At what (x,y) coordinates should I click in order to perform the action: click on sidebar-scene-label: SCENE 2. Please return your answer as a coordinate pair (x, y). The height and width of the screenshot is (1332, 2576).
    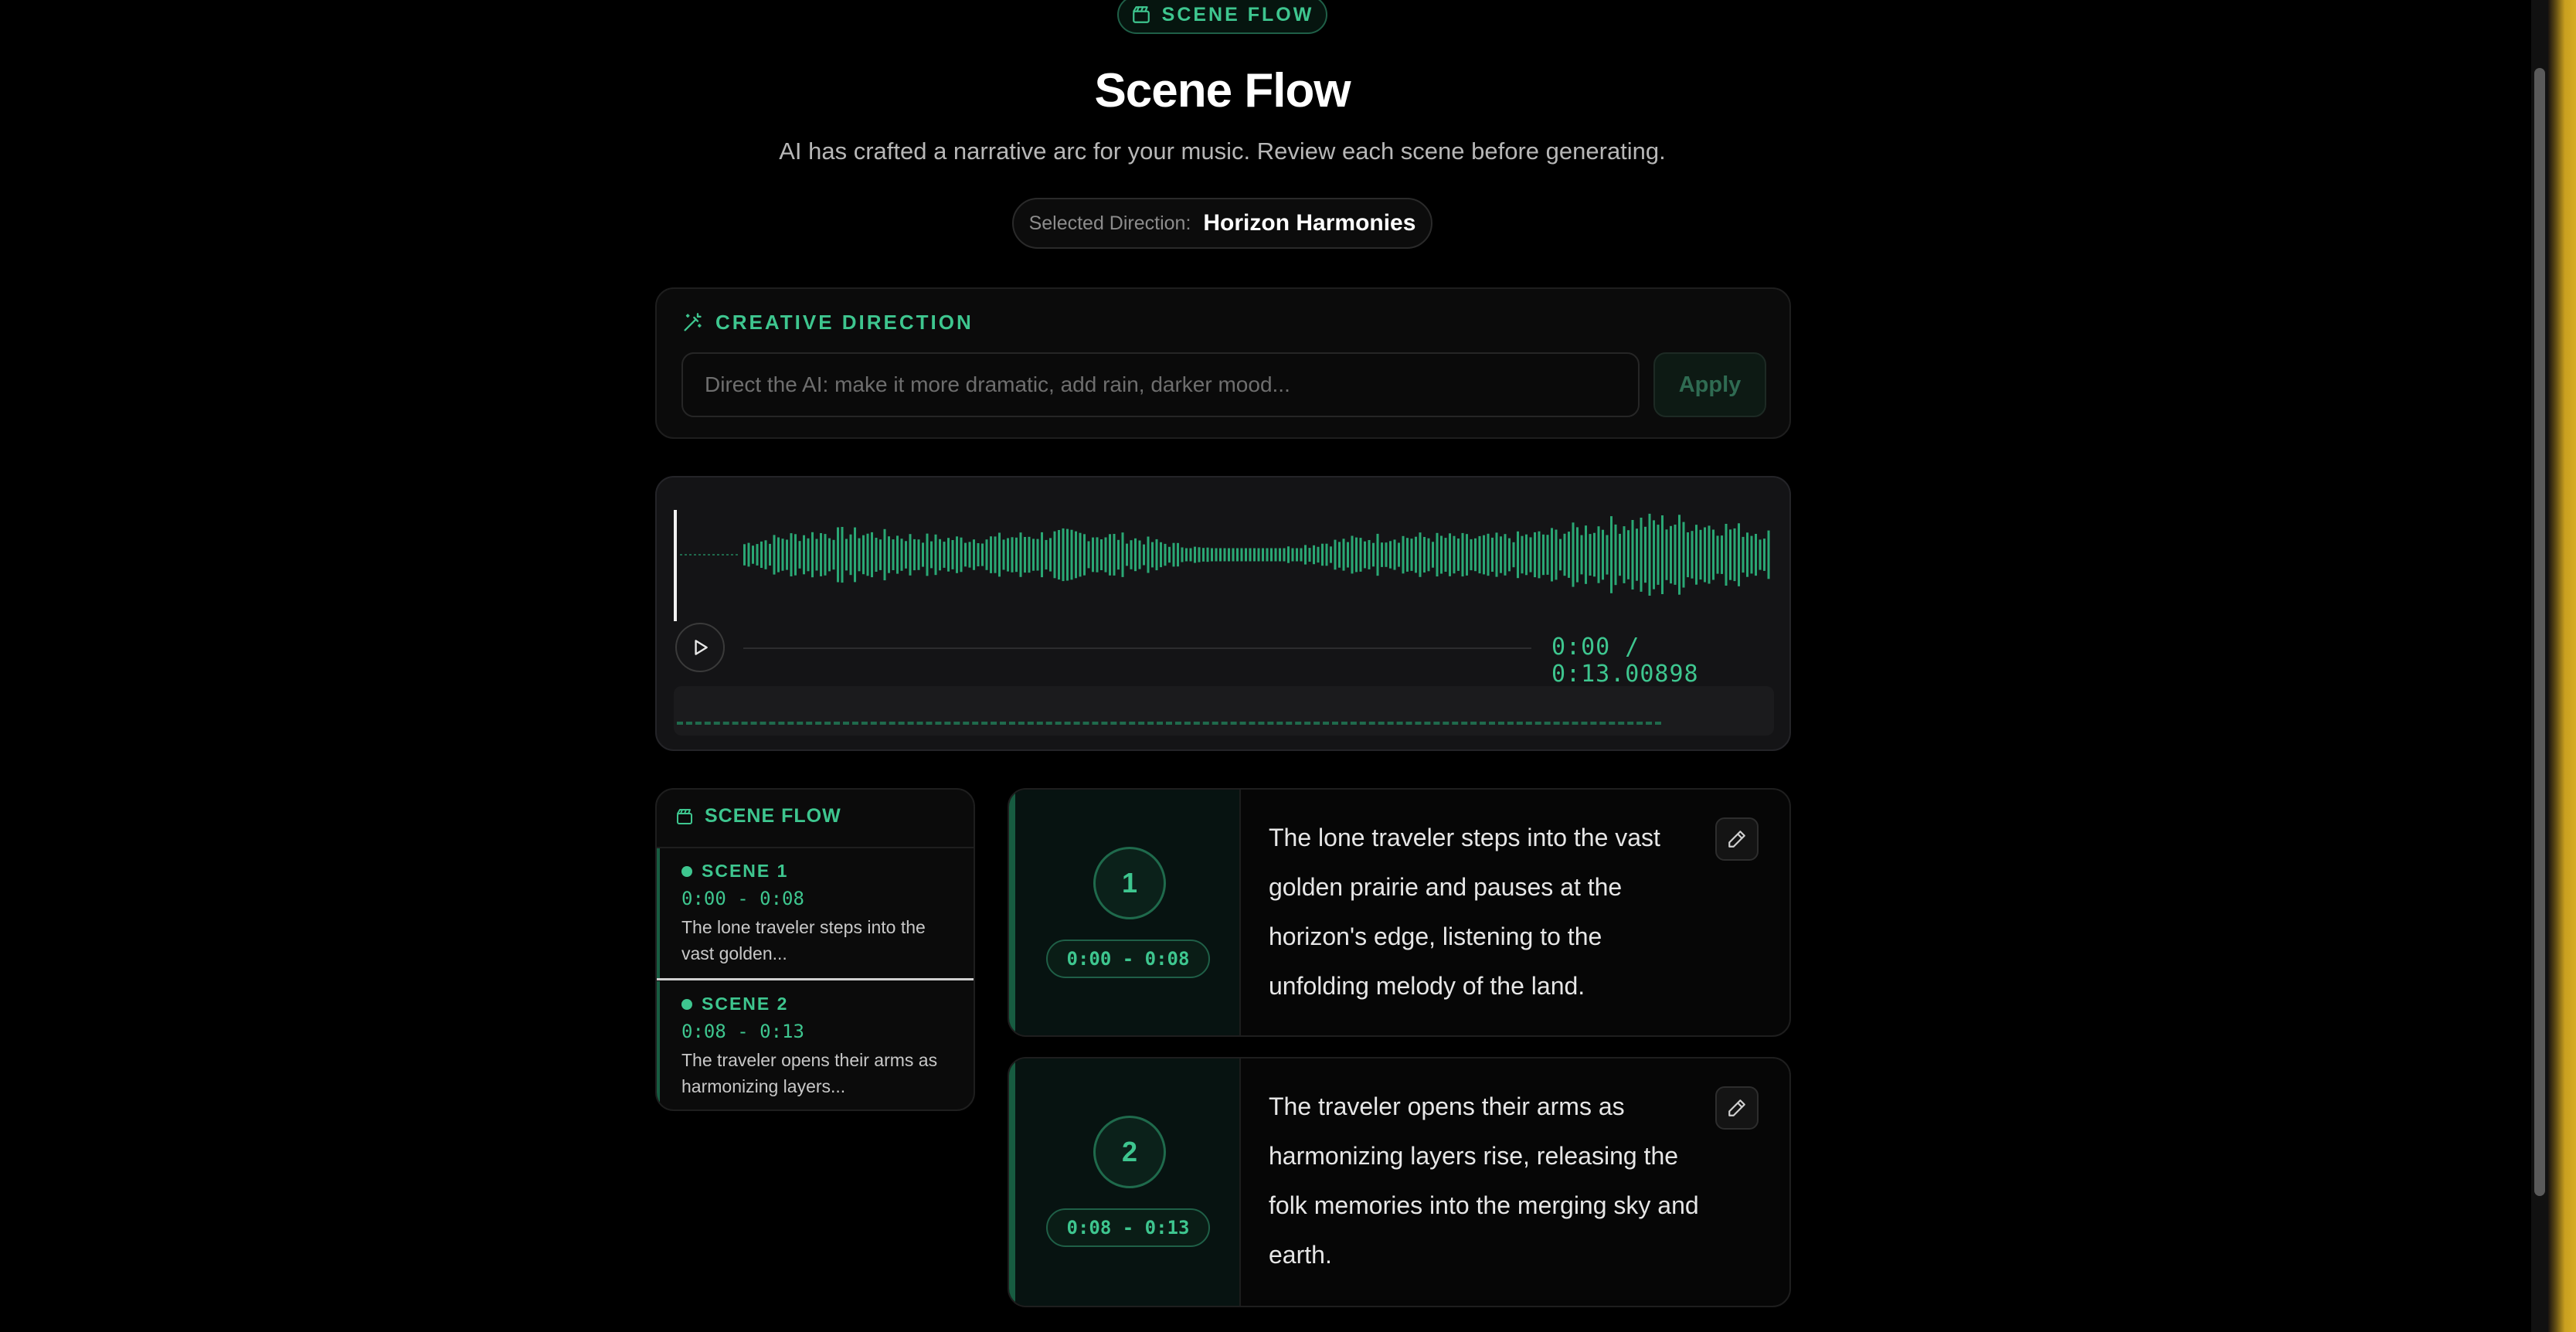
    Looking at the image, I should click on (745, 1004).